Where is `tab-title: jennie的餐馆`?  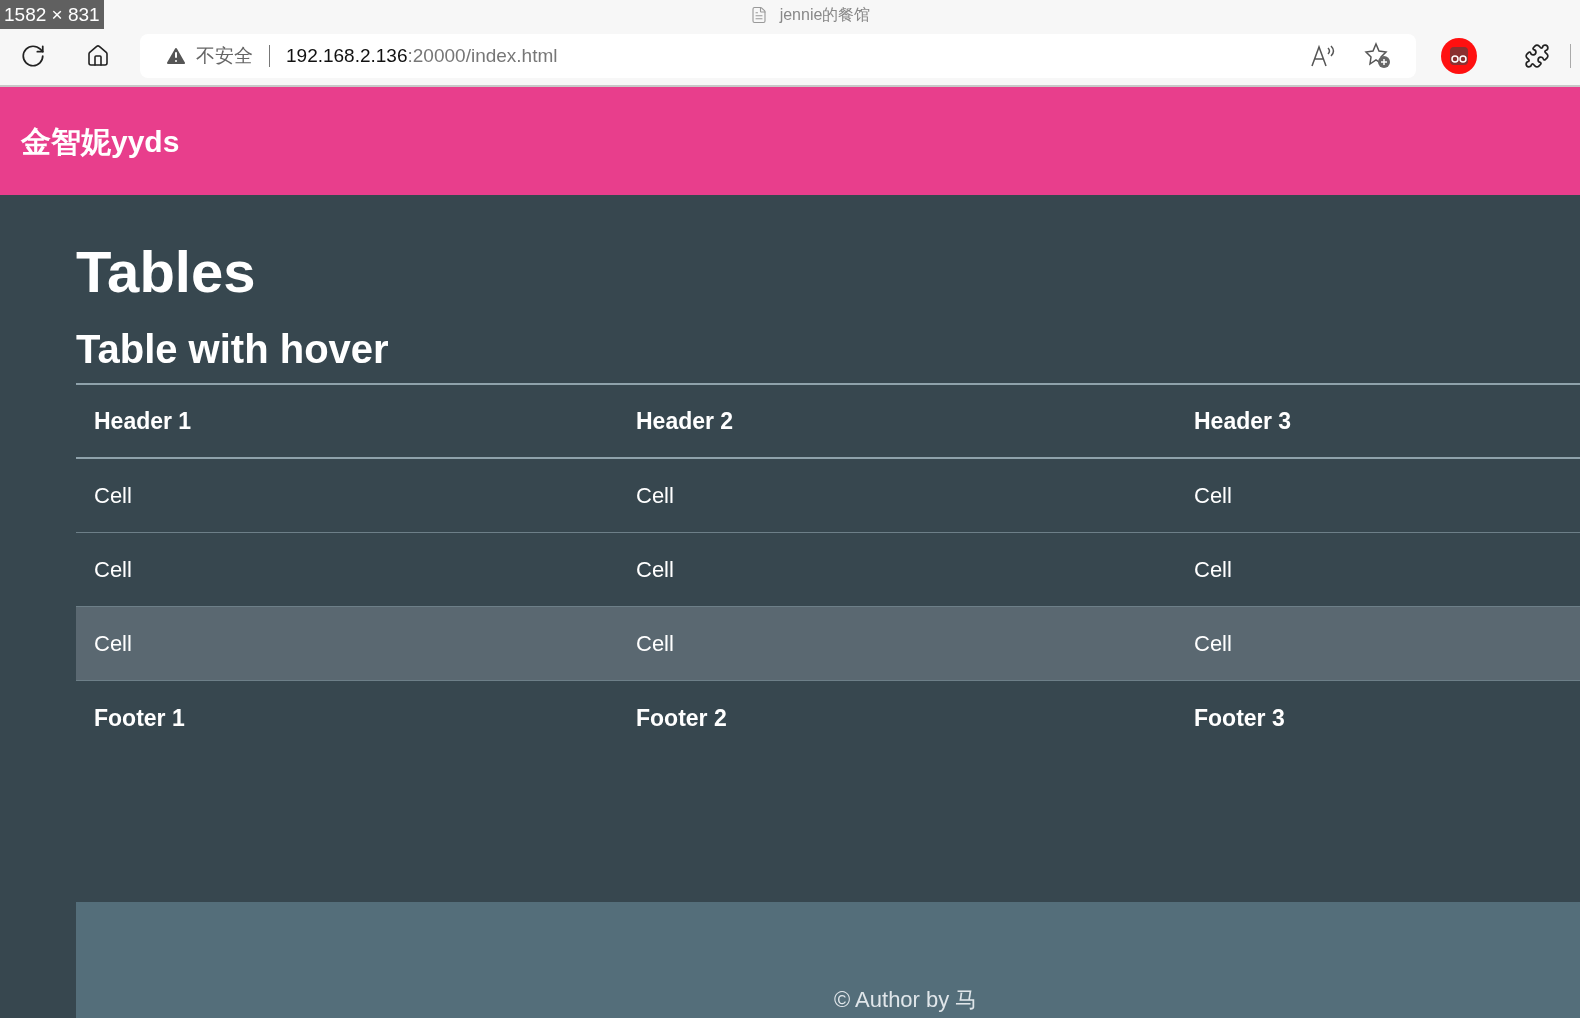
tab-title: jennie的餐馆 is located at coordinates (825, 15).